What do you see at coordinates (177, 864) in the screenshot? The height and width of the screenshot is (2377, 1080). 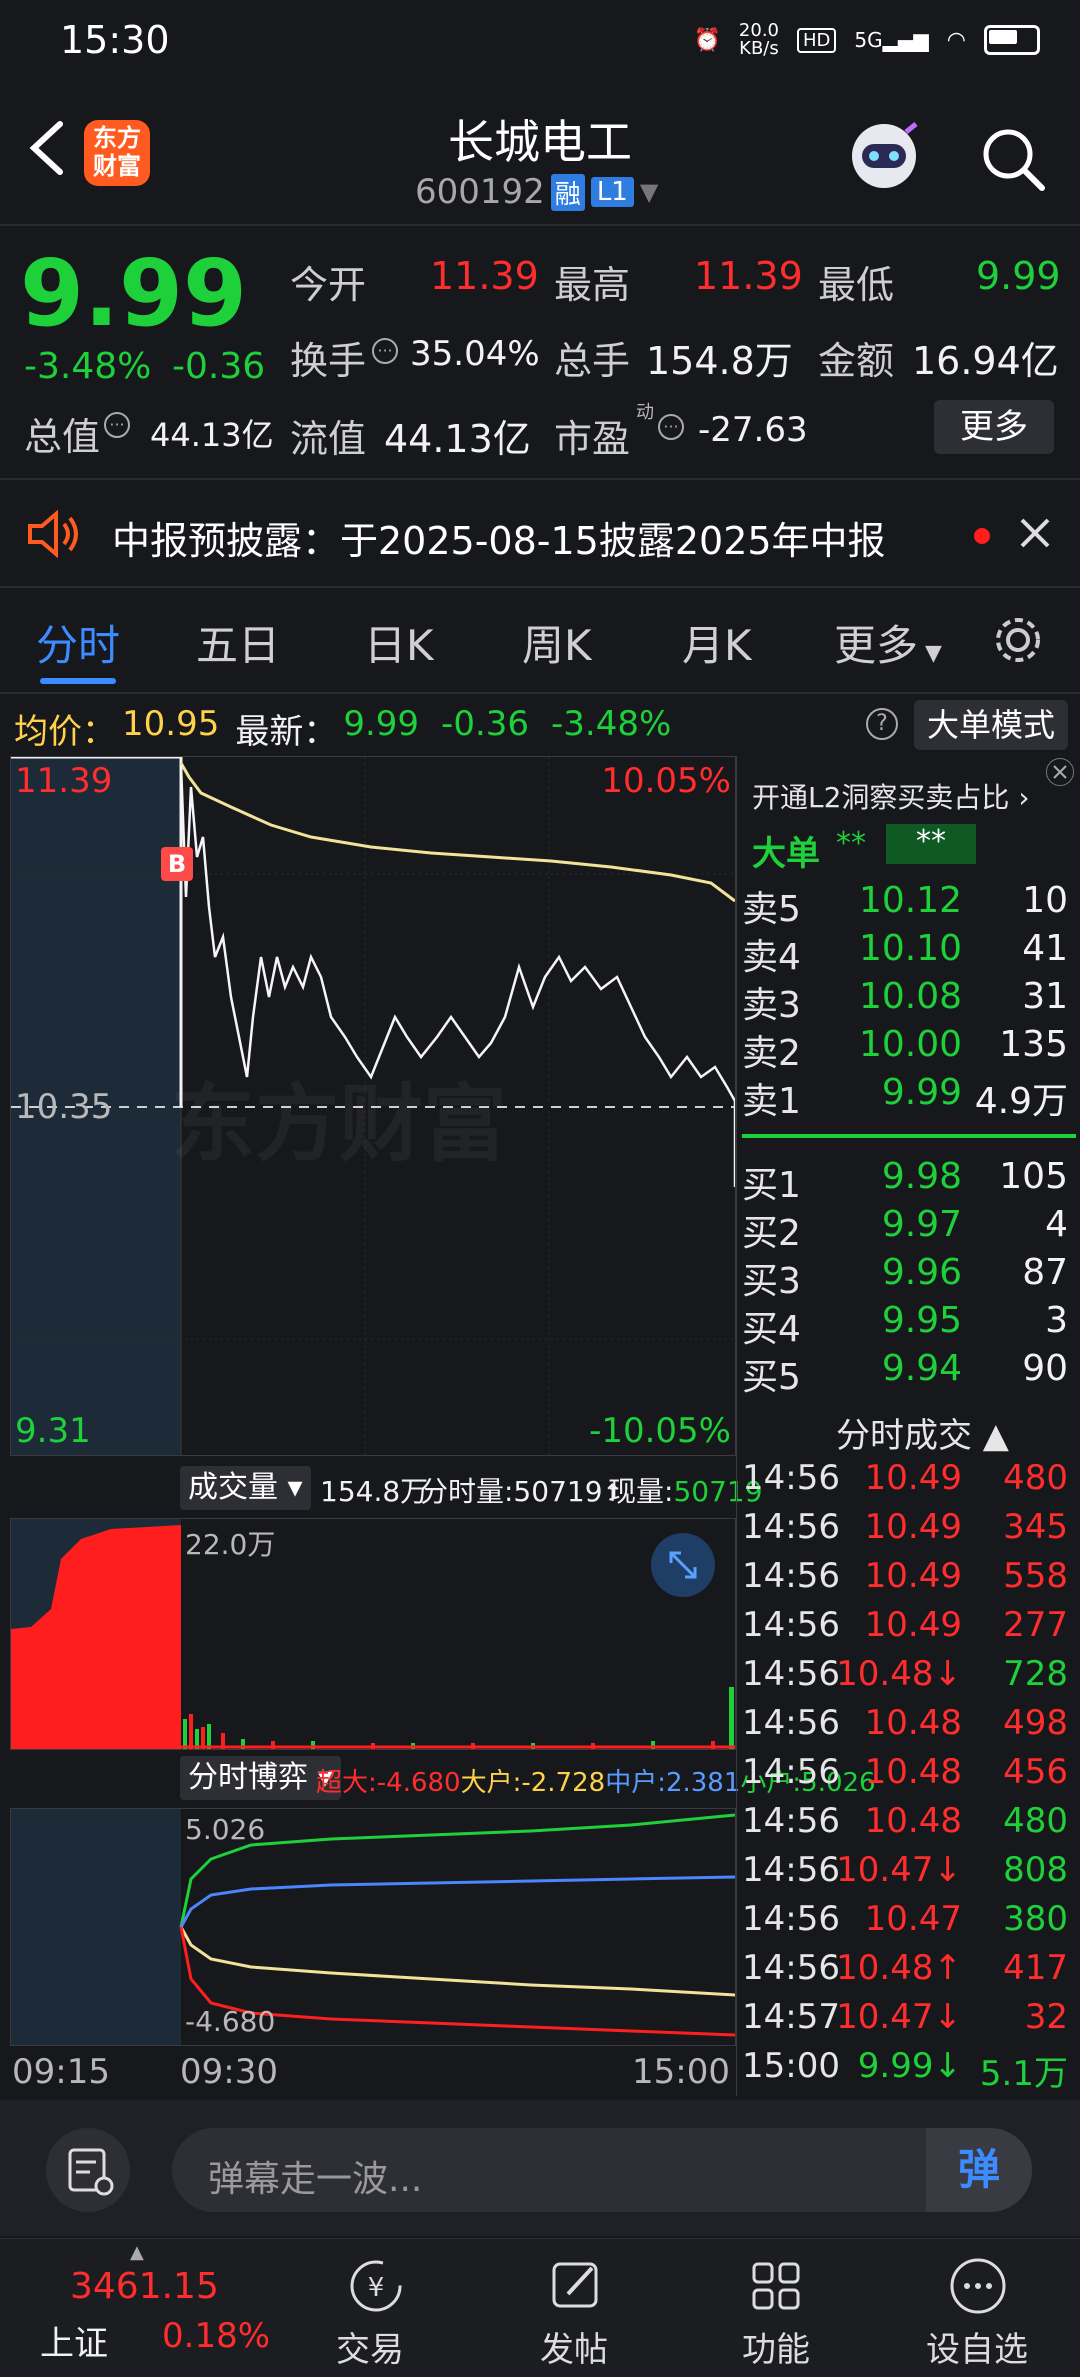 I see `buy-marker: B` at bounding box center [177, 864].